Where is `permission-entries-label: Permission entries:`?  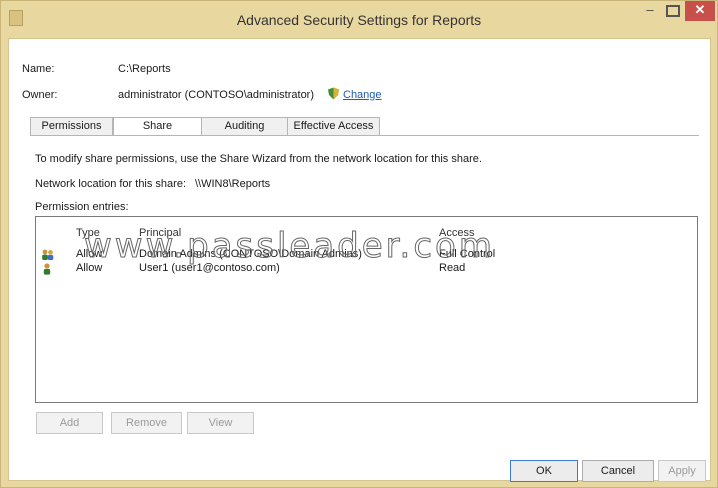
permission-entries-label: Permission entries: is located at coordinates (82, 207).